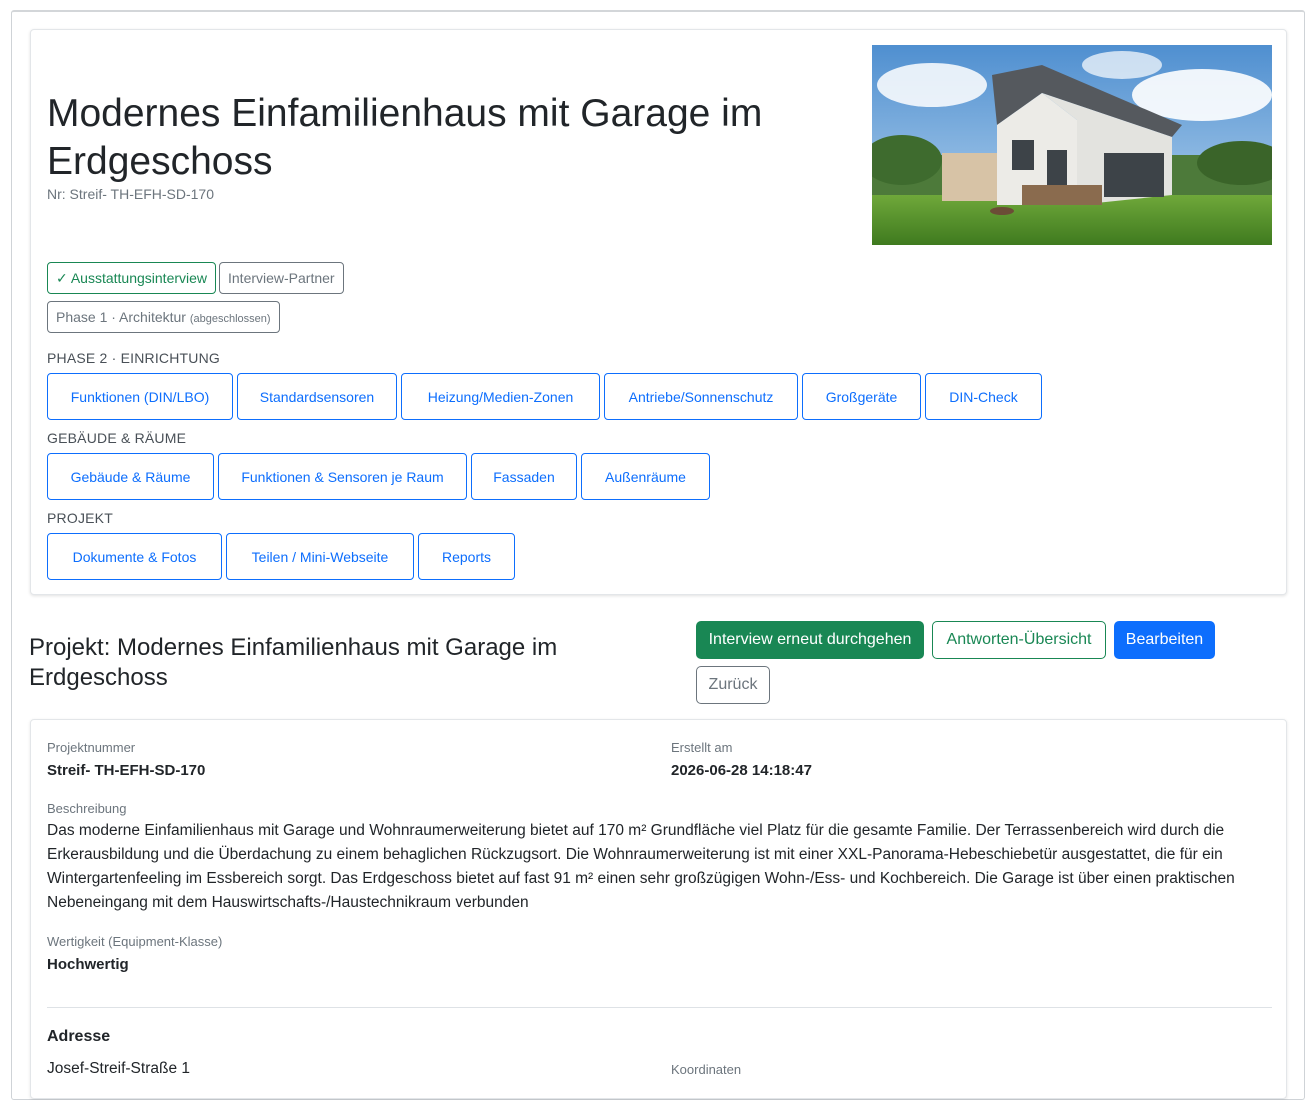  Describe the element at coordinates (87, 808) in the screenshot. I see `description-label: Beschreibung` at that location.